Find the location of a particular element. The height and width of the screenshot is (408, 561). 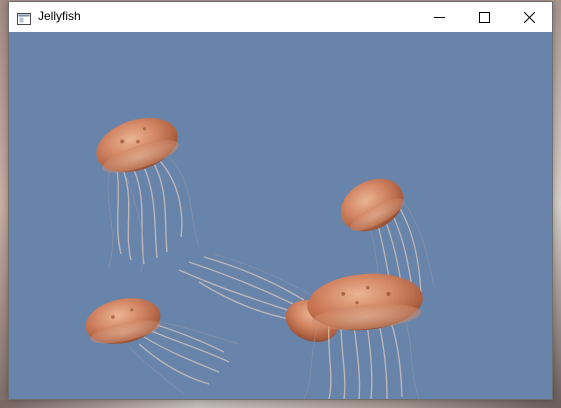

window-title: Jellyfish is located at coordinates (59, 16).